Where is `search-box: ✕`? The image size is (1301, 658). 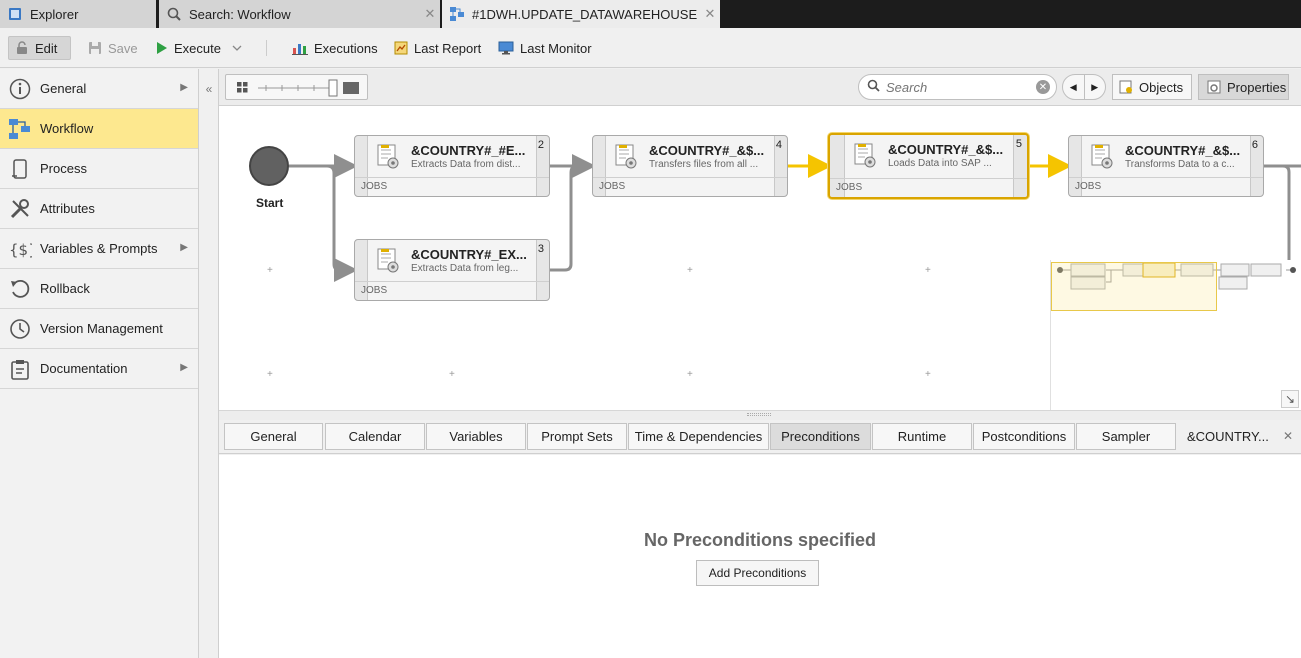 search-box: ✕ is located at coordinates (957, 87).